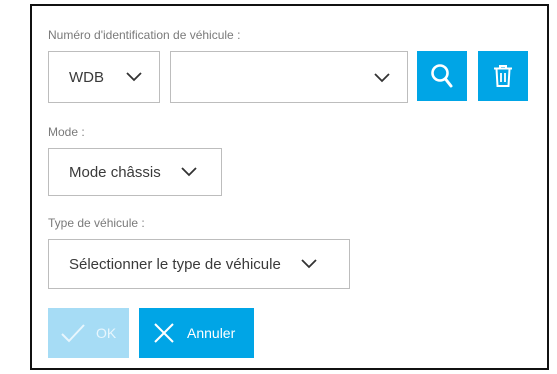 This screenshot has height=374, width=557. Describe the element at coordinates (96, 223) in the screenshot. I see `vehicle-type-label: Type de véhicule :` at that location.